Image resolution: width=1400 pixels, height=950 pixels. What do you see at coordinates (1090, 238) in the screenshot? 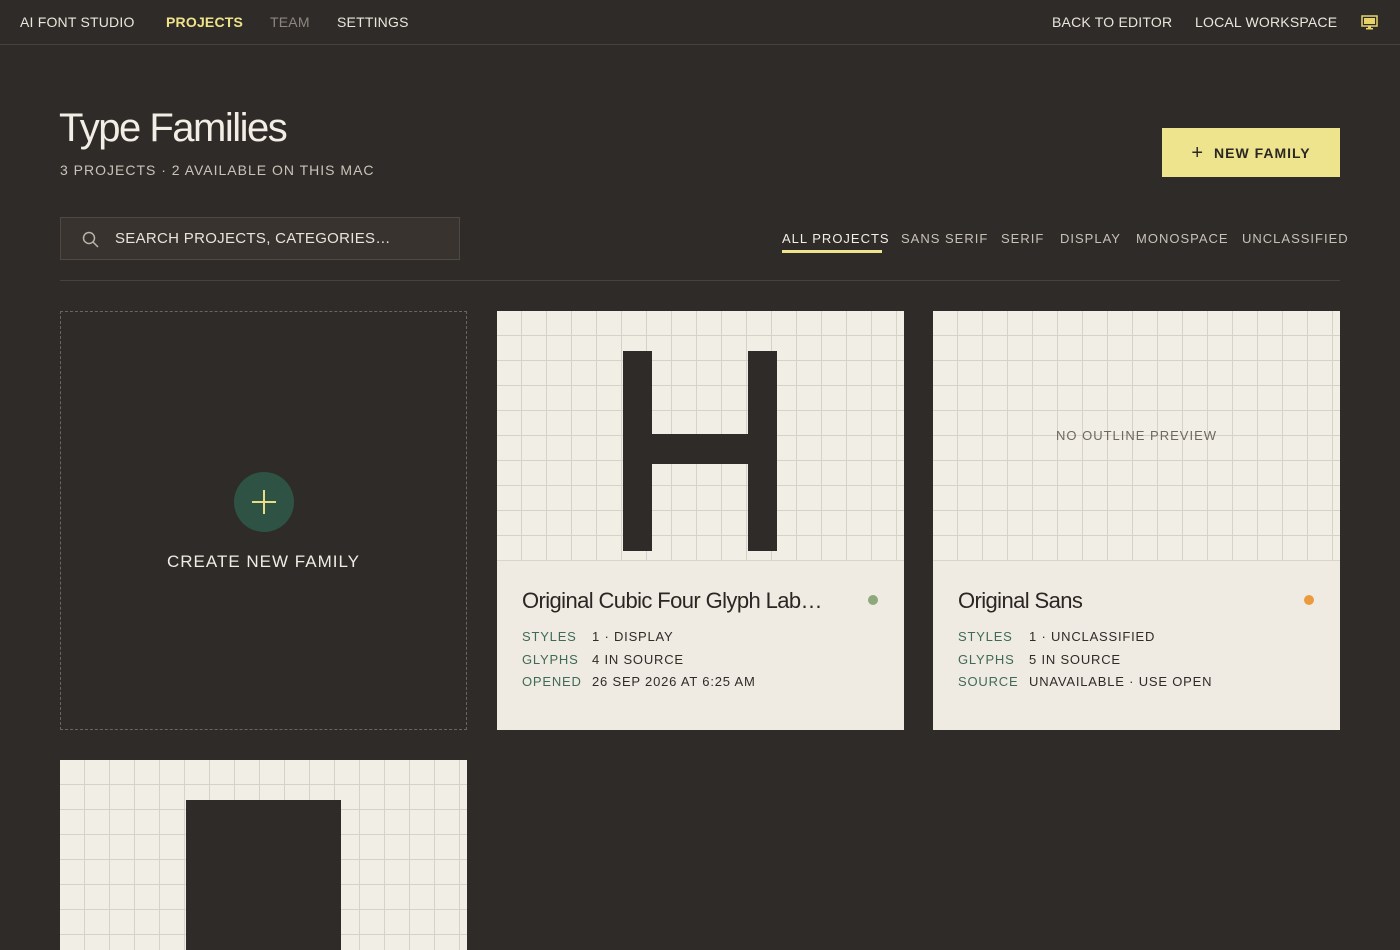
I see `filter-tab-display: DISPLAY` at bounding box center [1090, 238].